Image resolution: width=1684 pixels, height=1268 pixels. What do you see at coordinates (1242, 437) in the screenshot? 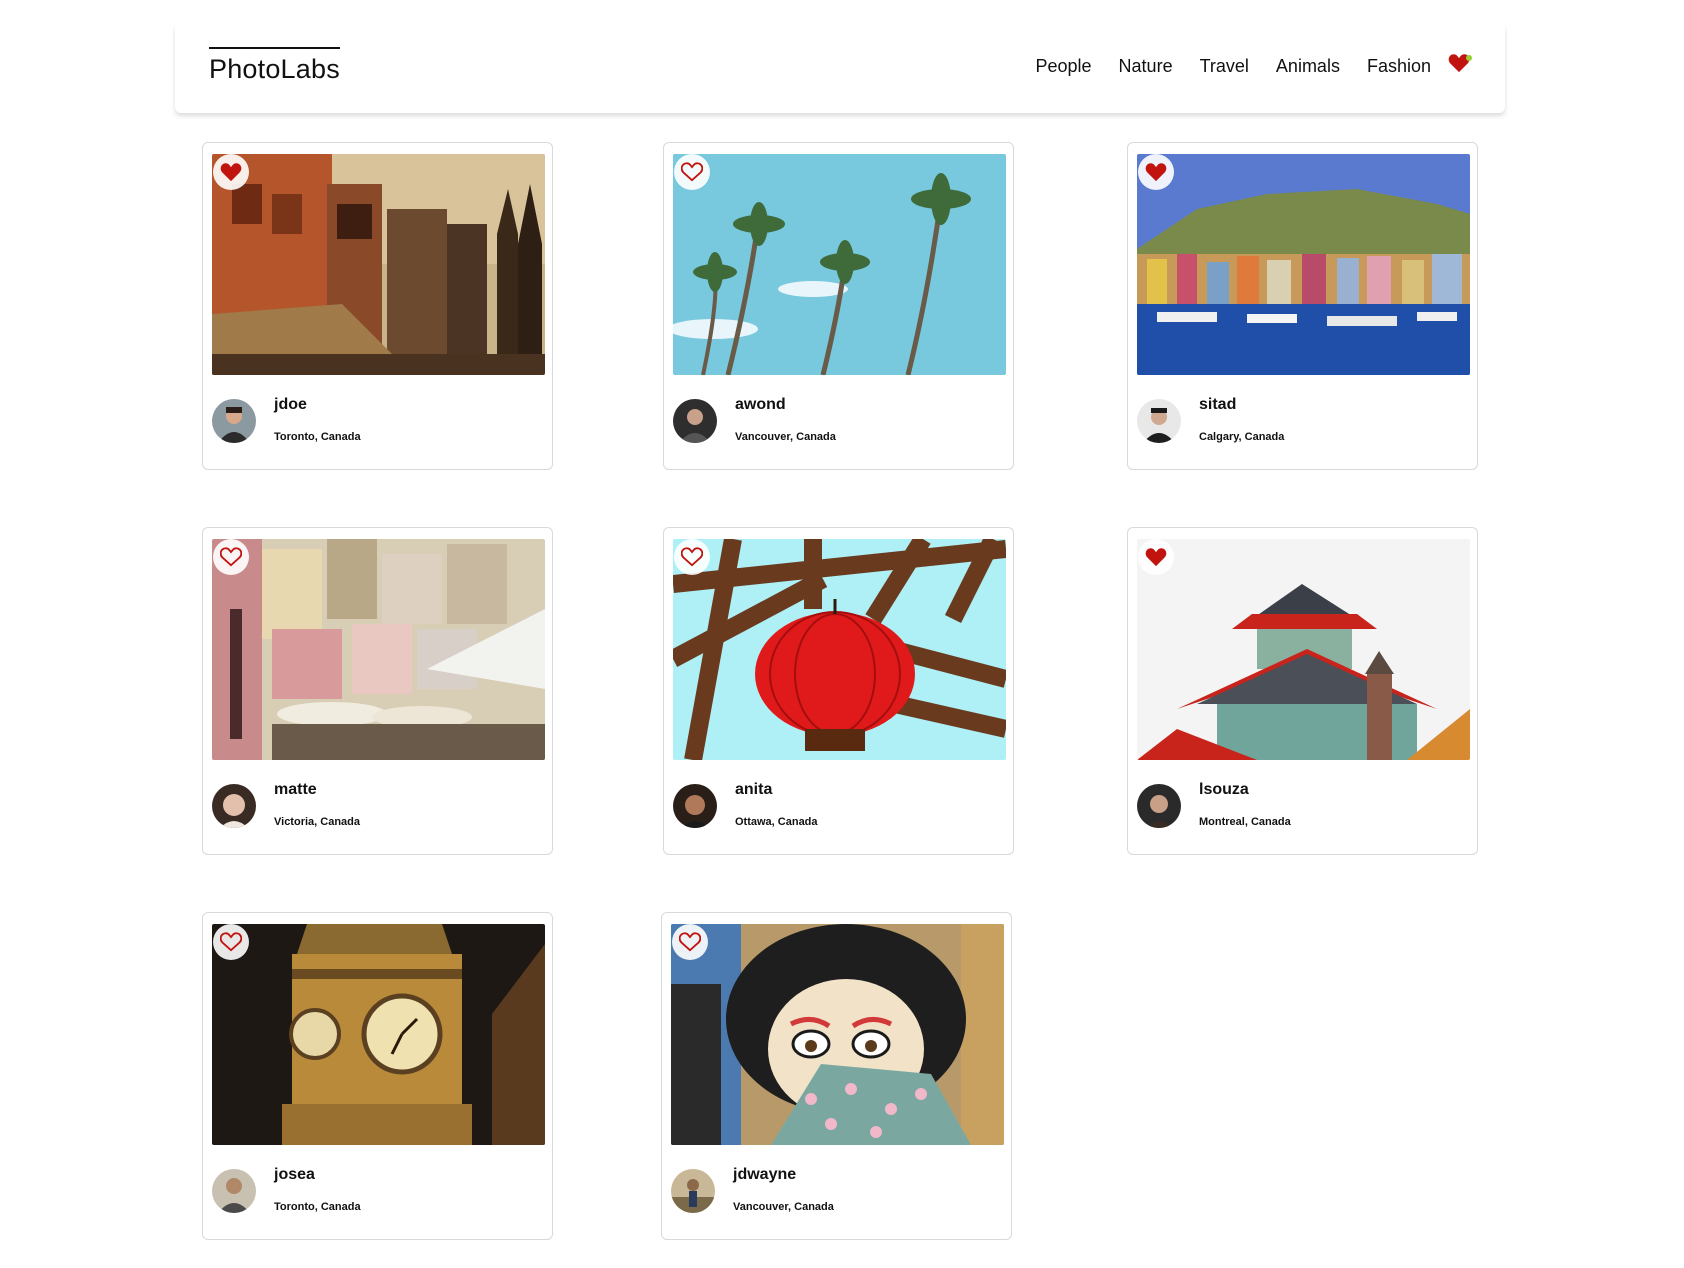
I see `location: Calgary, Canada` at bounding box center [1242, 437].